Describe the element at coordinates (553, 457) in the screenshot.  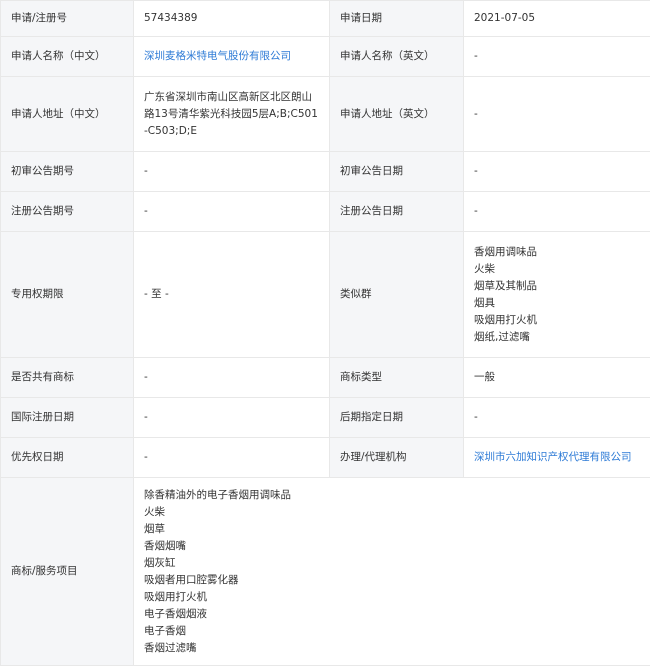
I see `agent-link: 深圳市六加知识产权代理有限公司` at that location.